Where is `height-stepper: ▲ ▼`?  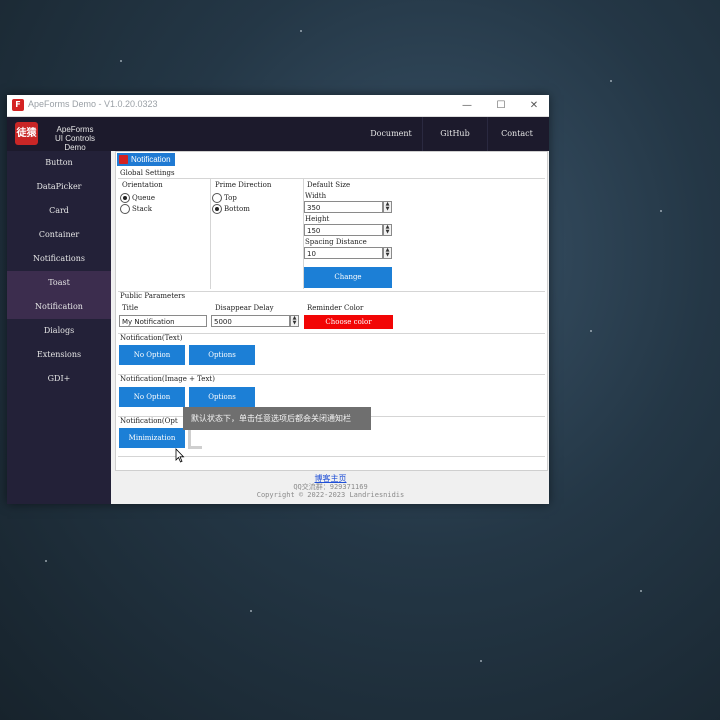
height-stepper: ▲ ▼ is located at coordinates (387, 230).